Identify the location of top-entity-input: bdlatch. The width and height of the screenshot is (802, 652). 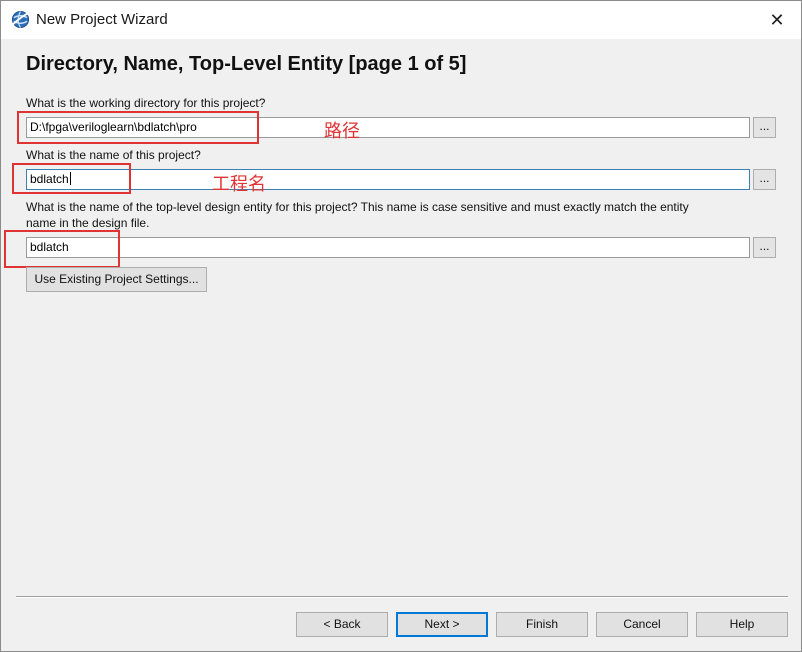
(388, 247).